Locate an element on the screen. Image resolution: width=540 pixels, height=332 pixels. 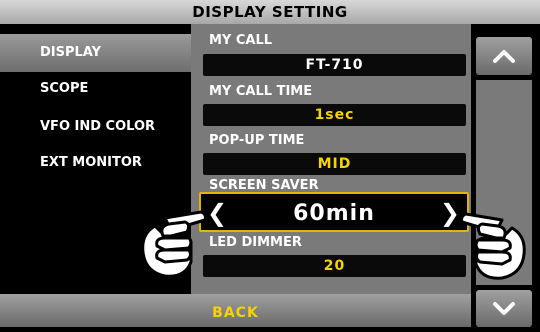
sidebar-item-display: DISPLAY is located at coordinates (95, 53).